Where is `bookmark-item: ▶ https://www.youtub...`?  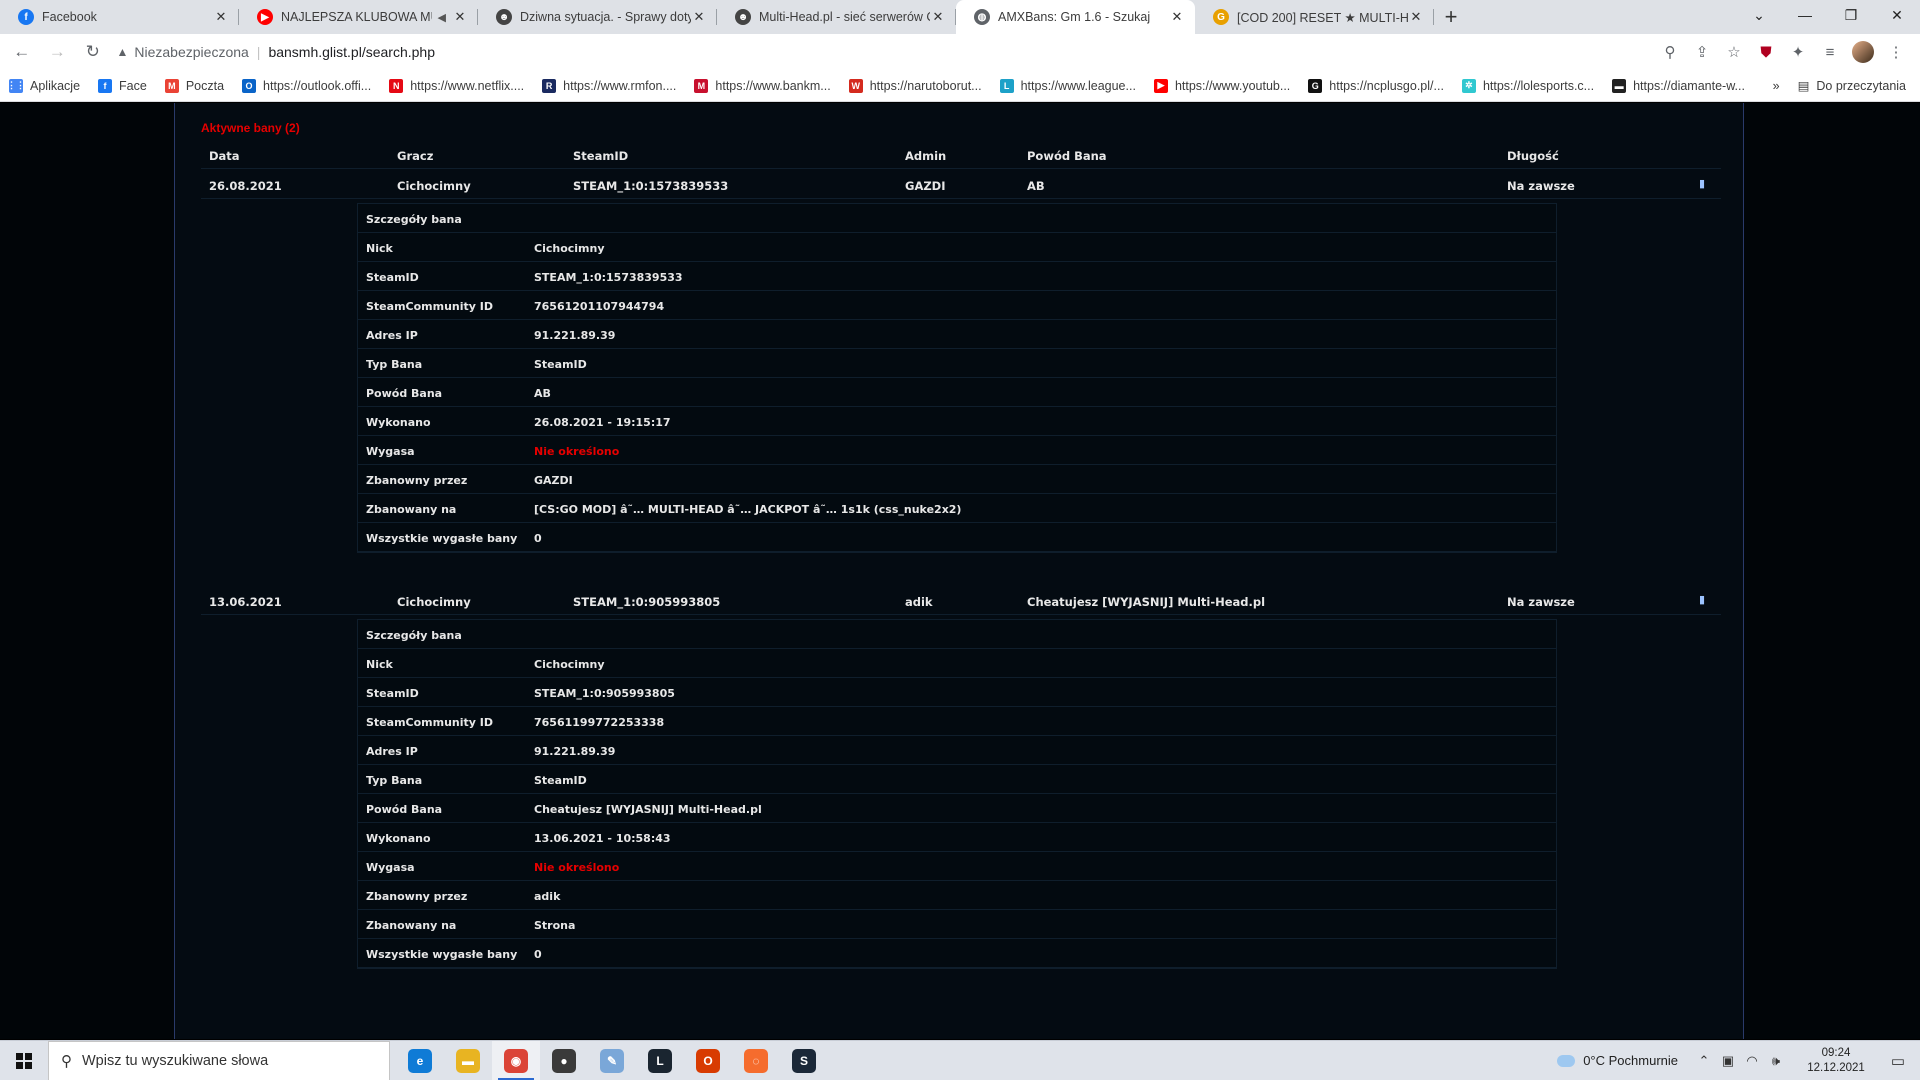 bookmark-item: ▶ https://www.youtub... is located at coordinates (1222, 85).